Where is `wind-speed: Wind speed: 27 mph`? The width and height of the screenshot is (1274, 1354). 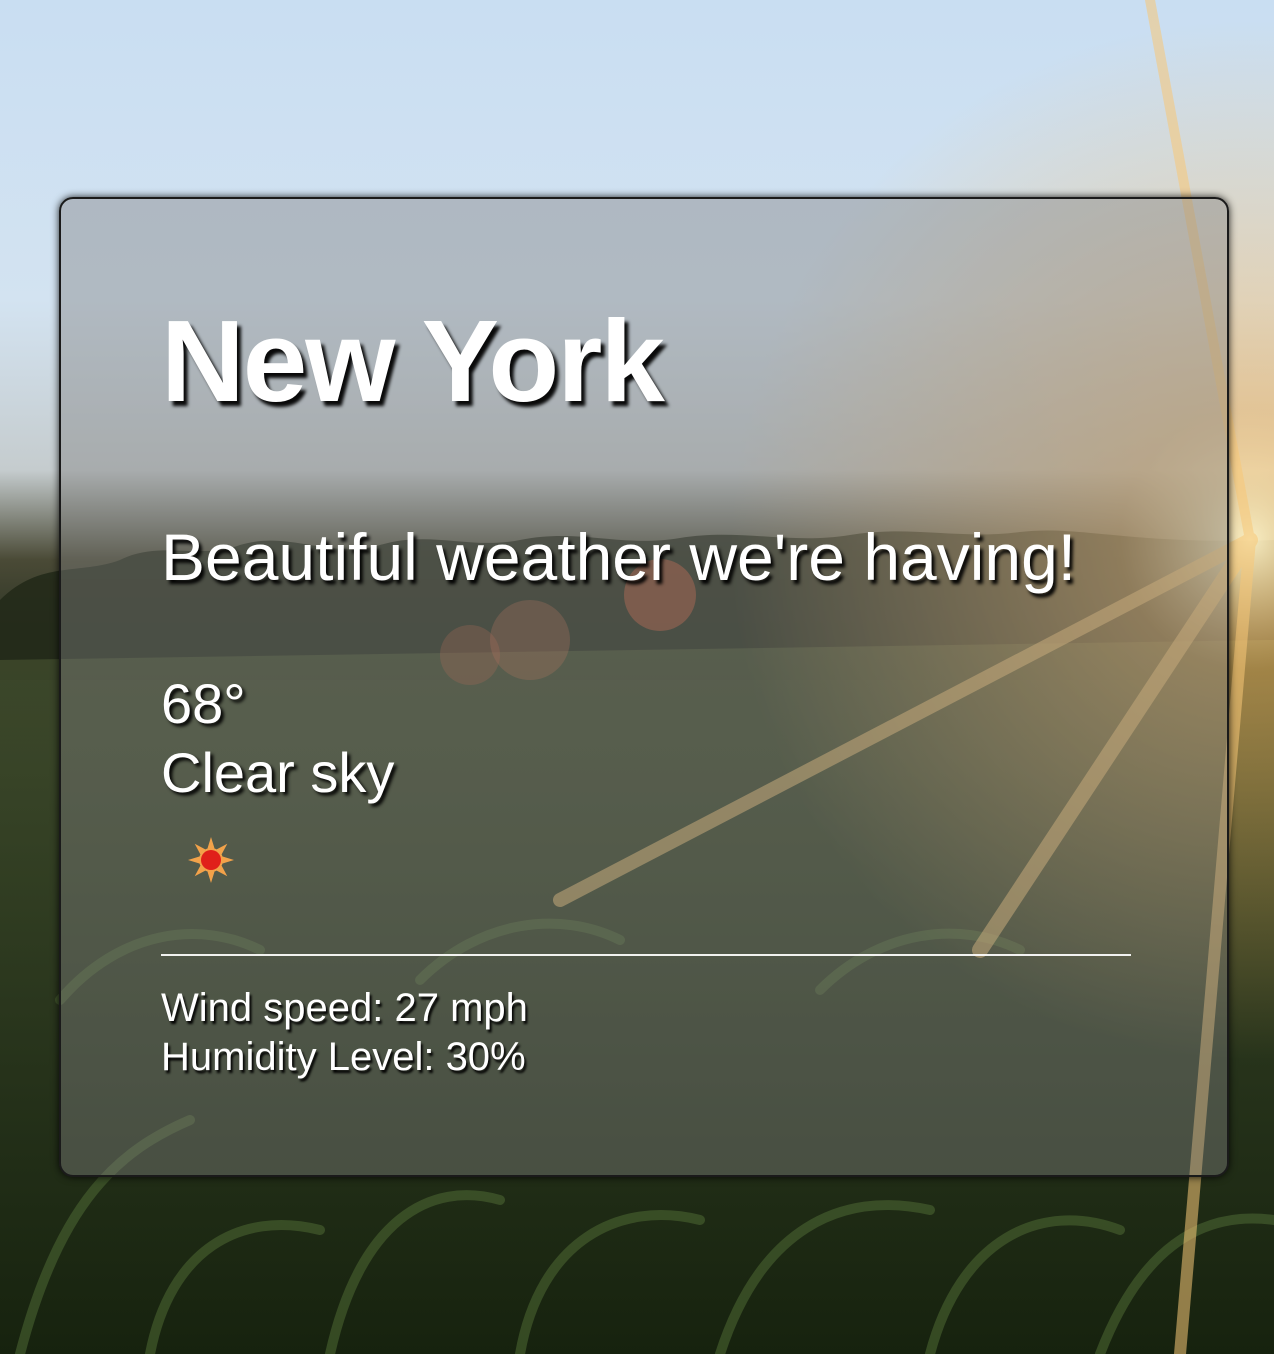 wind-speed: Wind speed: 27 mph is located at coordinates (344, 1008).